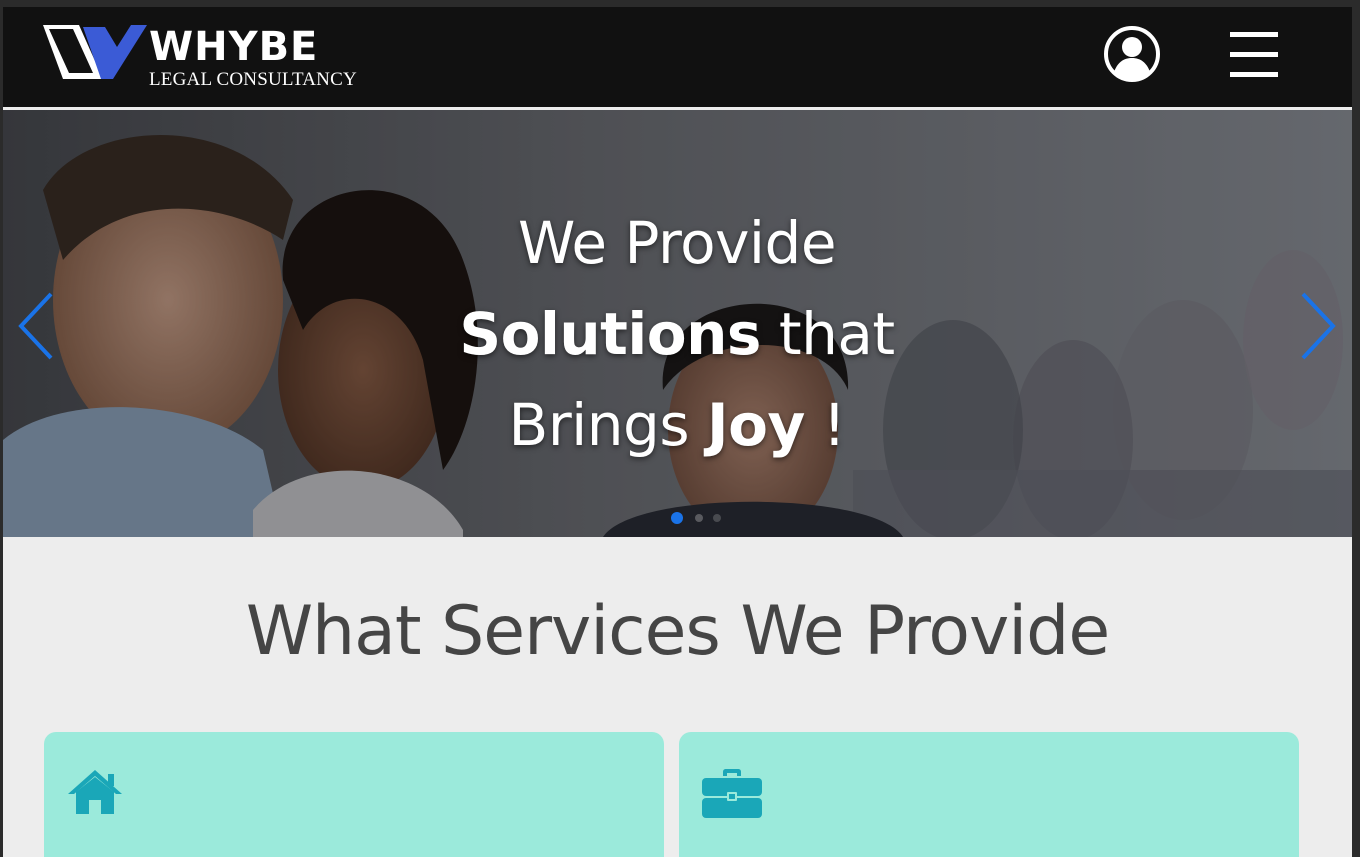 This screenshot has height=857, width=1360. What do you see at coordinates (827, 334) in the screenshot?
I see `hero-line-2-rest: that` at bounding box center [827, 334].